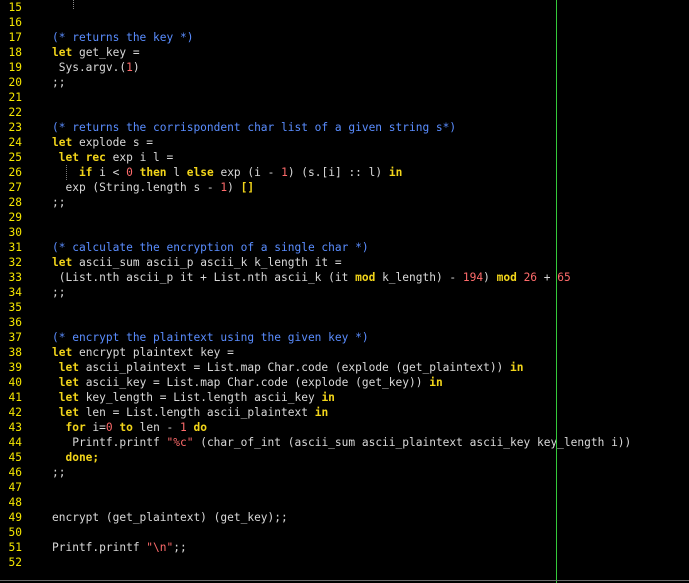 The image size is (689, 583). What do you see at coordinates (15, 457) in the screenshot?
I see `line-number: 45` at bounding box center [15, 457].